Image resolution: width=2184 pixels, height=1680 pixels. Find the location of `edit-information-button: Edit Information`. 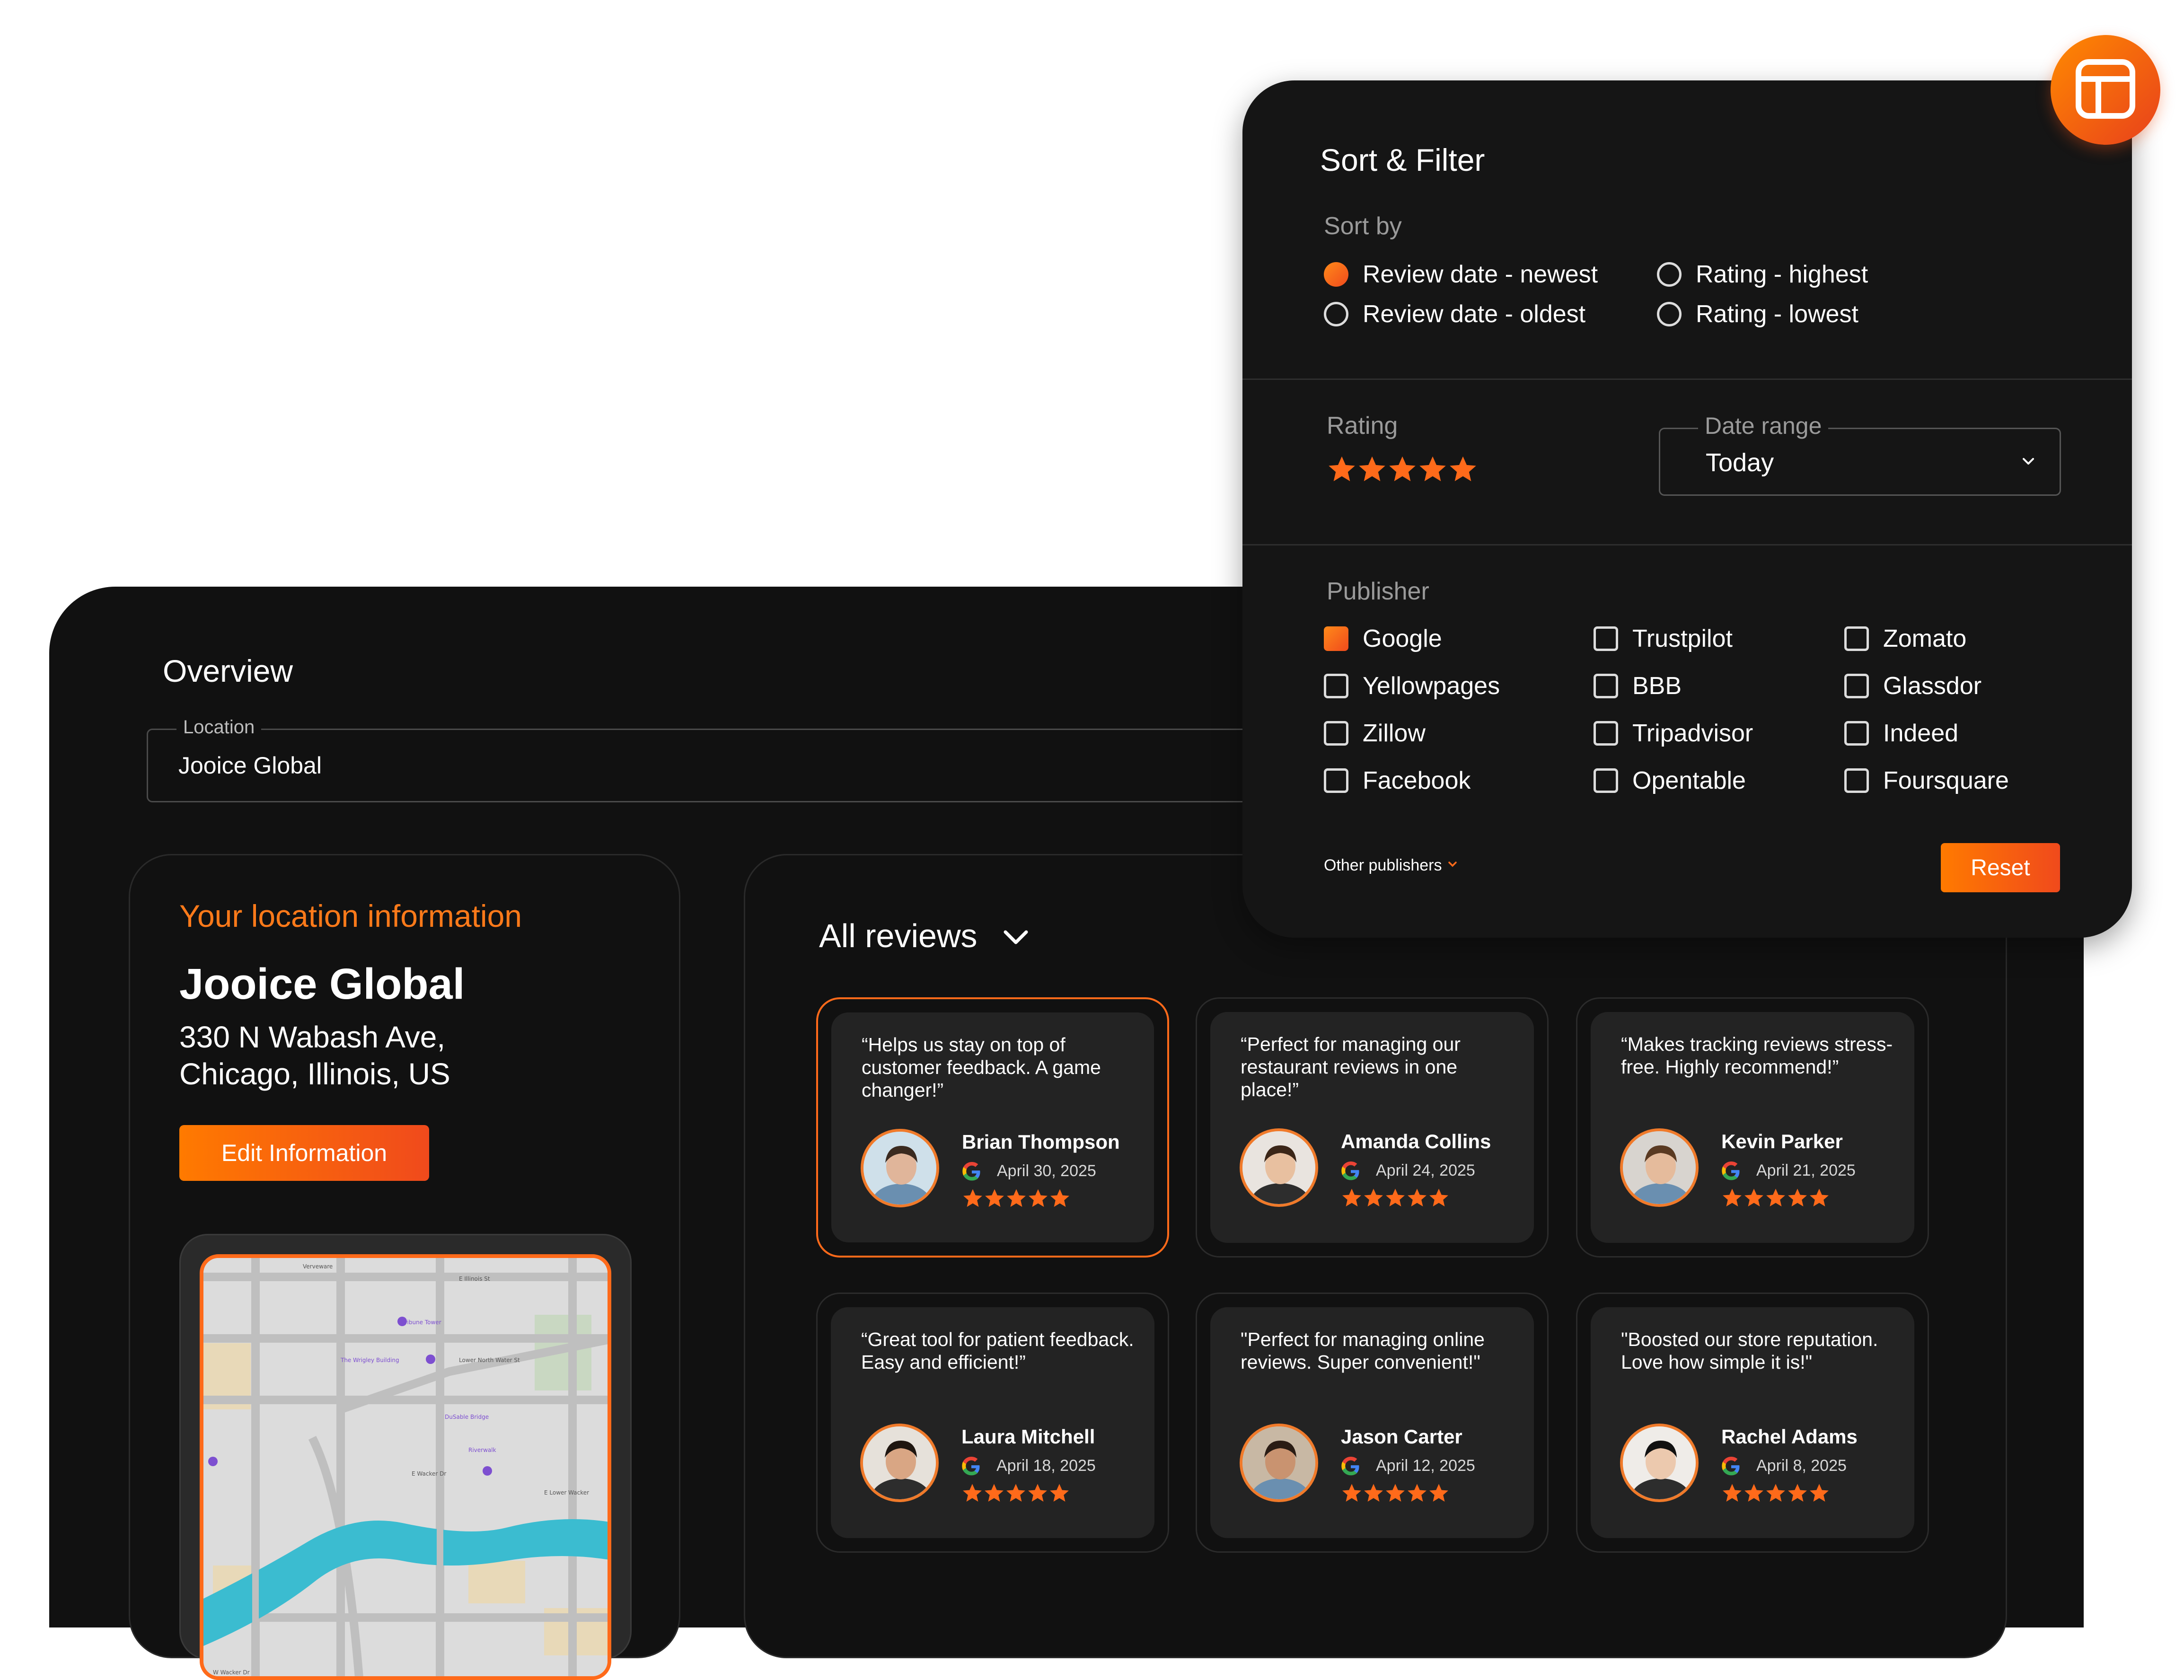

edit-information-button: Edit Information is located at coordinates (304, 1153).